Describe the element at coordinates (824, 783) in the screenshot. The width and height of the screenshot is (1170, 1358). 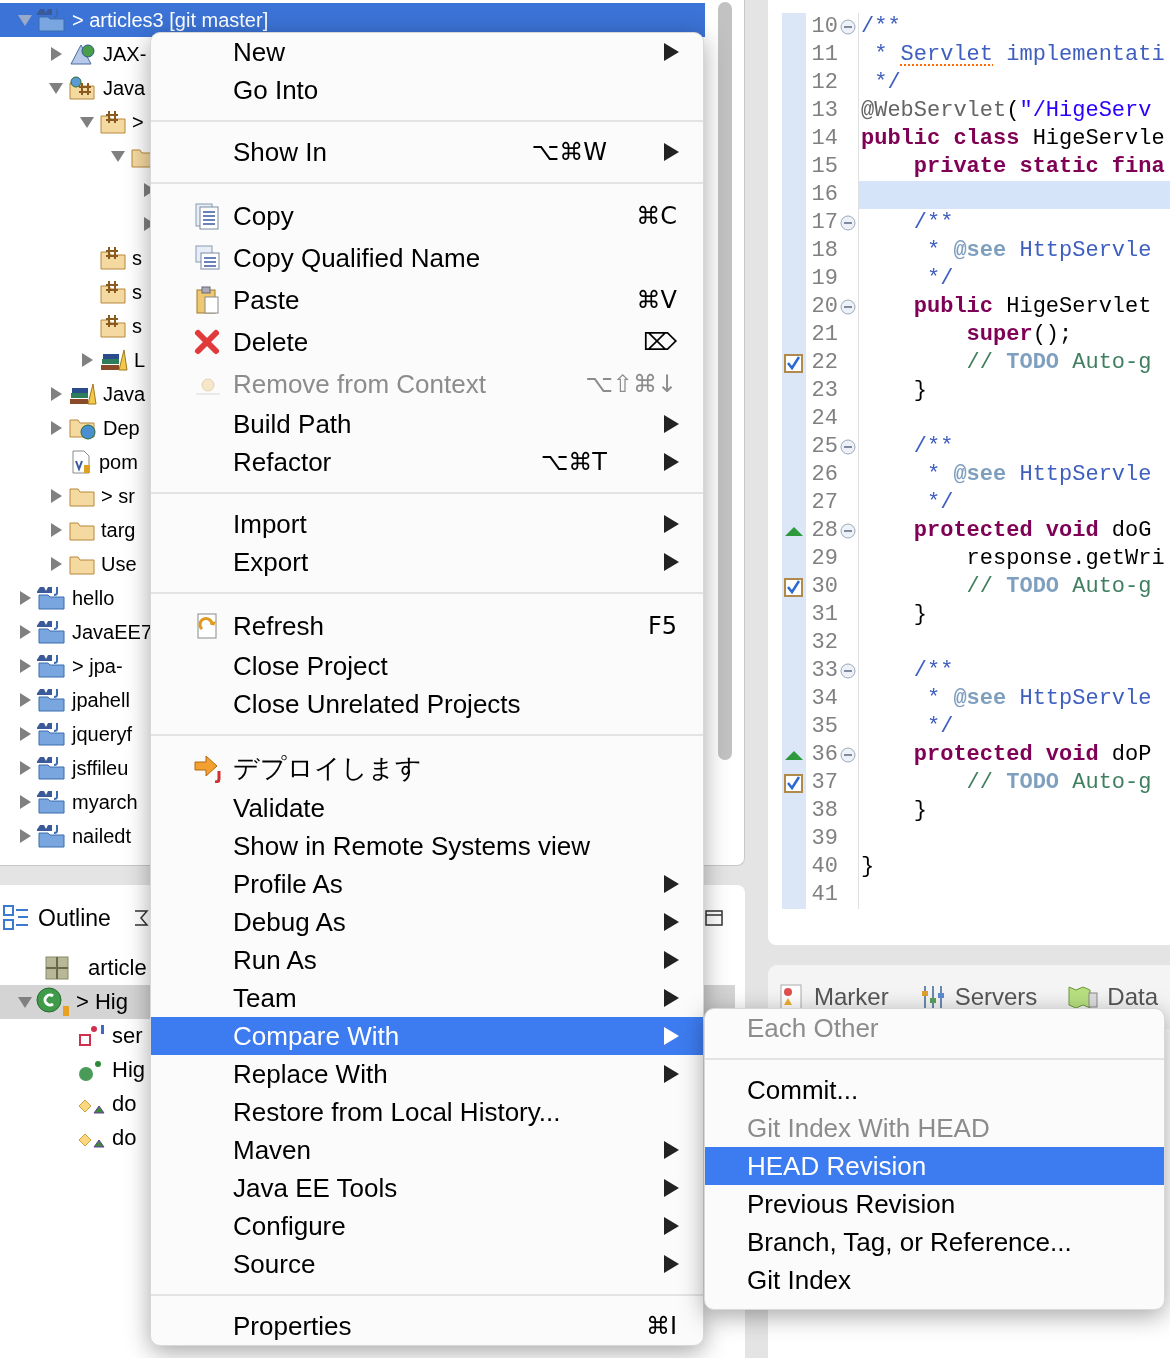
I see `line-number: 37` at that location.